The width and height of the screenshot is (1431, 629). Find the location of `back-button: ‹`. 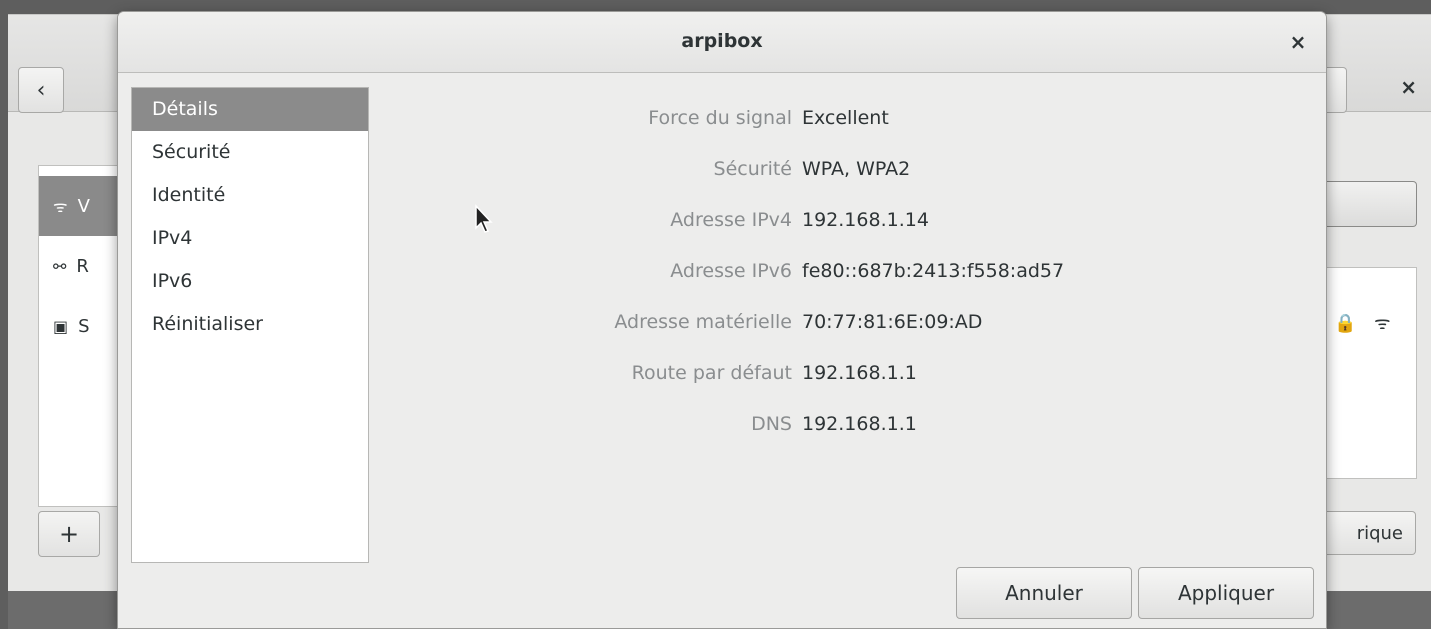

back-button: ‹ is located at coordinates (41, 90).